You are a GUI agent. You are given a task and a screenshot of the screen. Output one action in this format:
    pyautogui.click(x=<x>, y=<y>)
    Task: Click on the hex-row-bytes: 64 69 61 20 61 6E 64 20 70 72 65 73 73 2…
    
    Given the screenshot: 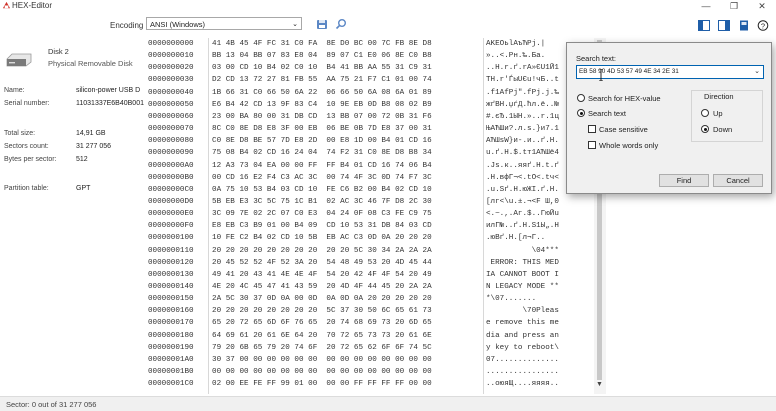 What is the action you would take?
    pyautogui.click(x=322, y=336)
    